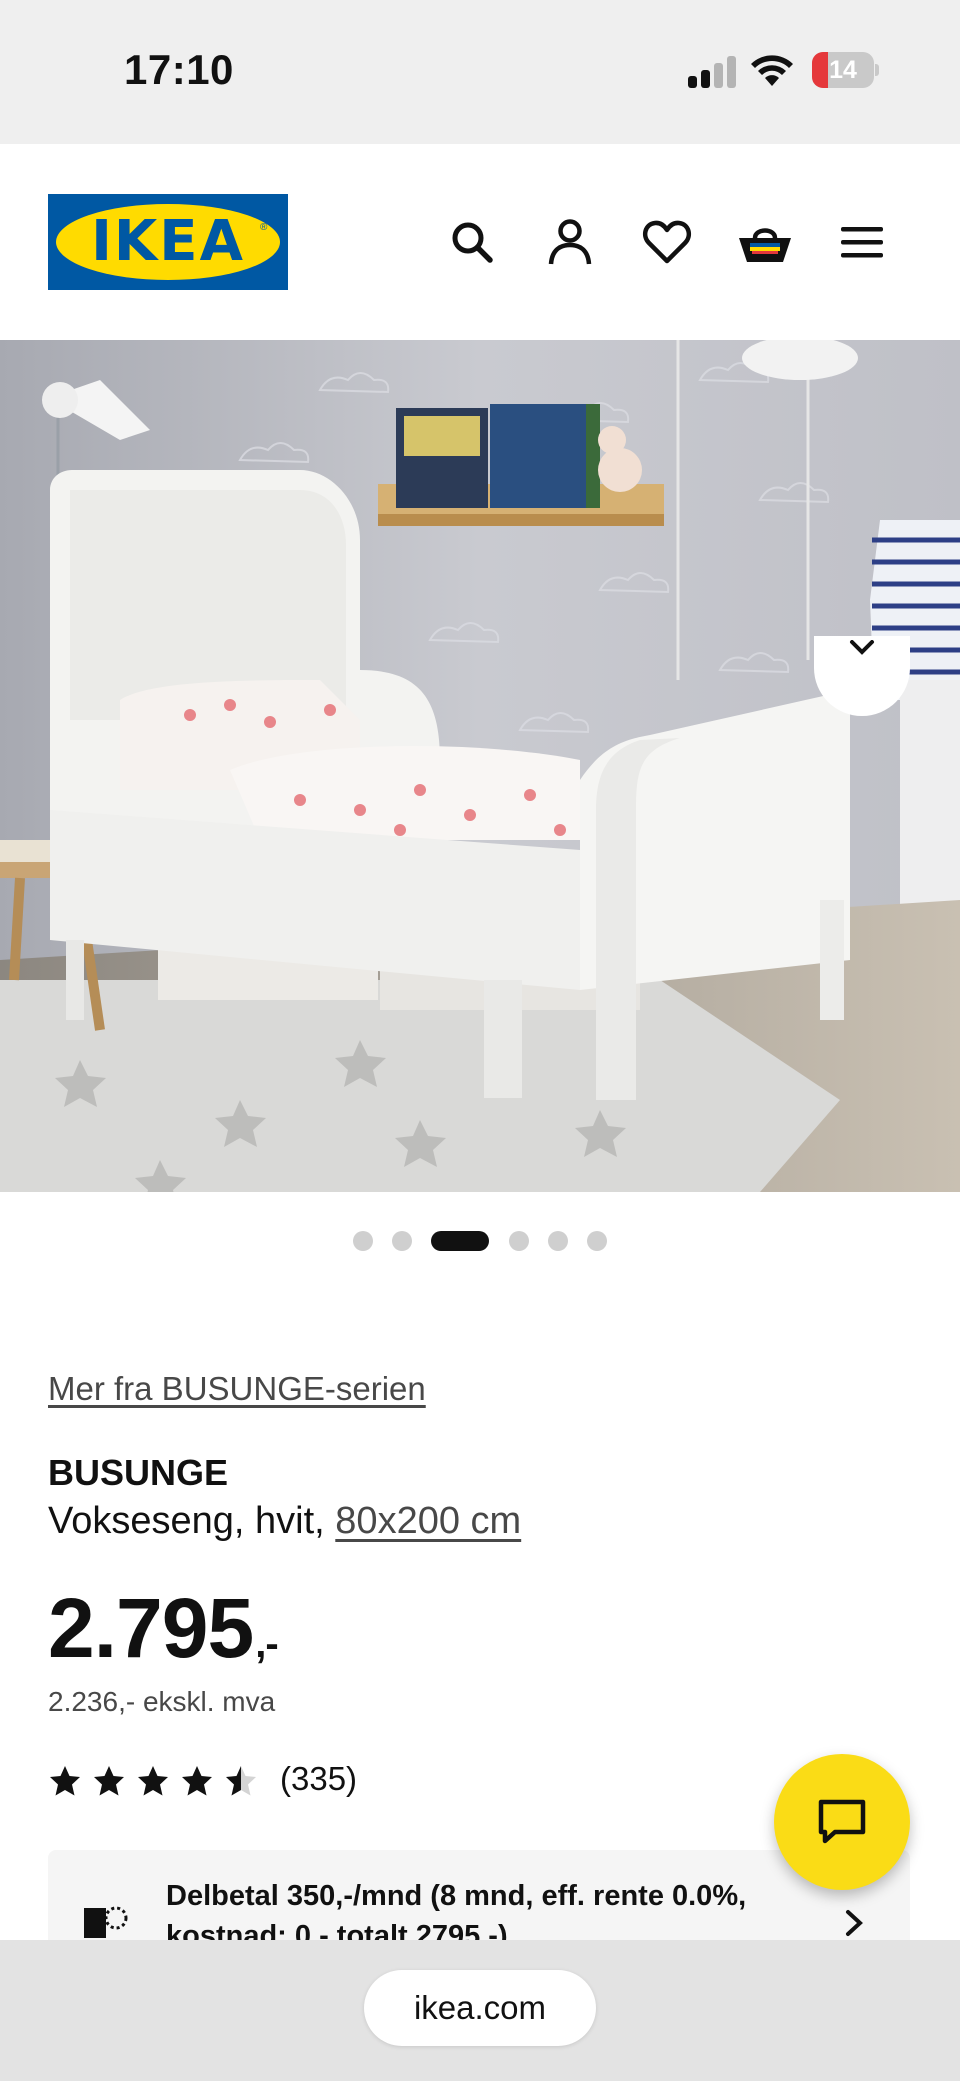 This screenshot has height=2081, width=960. Describe the element at coordinates (266, 1644) in the screenshot. I see `price-suffix: ,-` at that location.